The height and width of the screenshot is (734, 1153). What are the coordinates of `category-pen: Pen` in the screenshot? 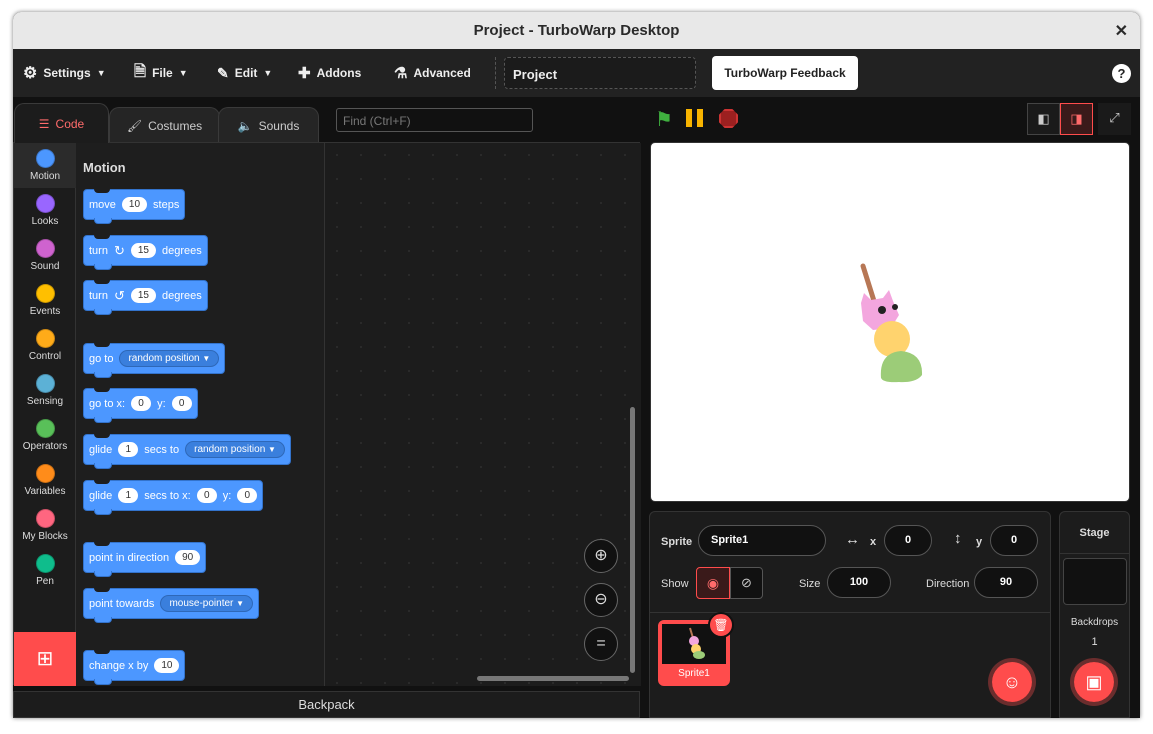 It's located at (45, 570).